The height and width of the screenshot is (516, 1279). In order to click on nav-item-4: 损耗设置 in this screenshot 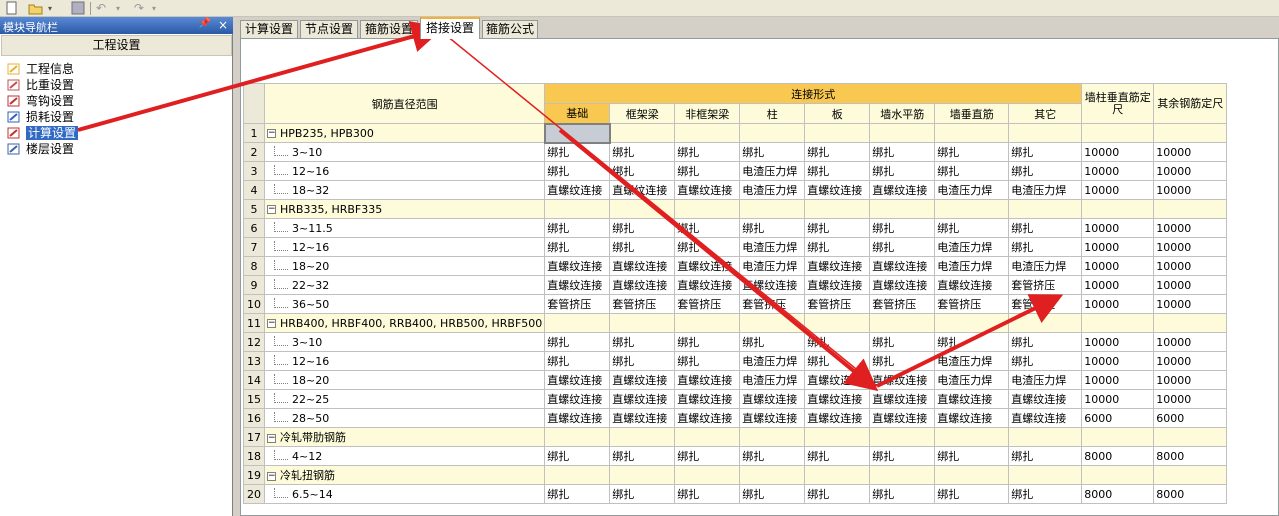, I will do `click(41, 117)`.